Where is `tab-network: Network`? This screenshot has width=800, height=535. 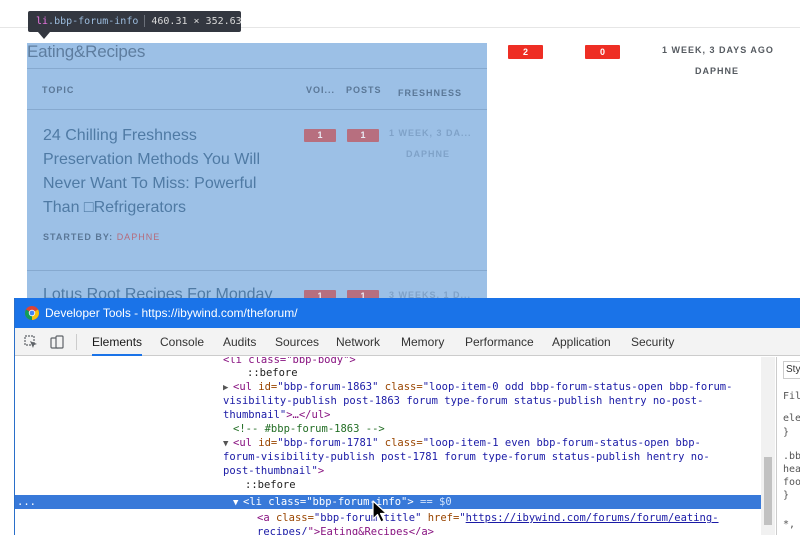
tab-network: Network is located at coordinates (358, 342).